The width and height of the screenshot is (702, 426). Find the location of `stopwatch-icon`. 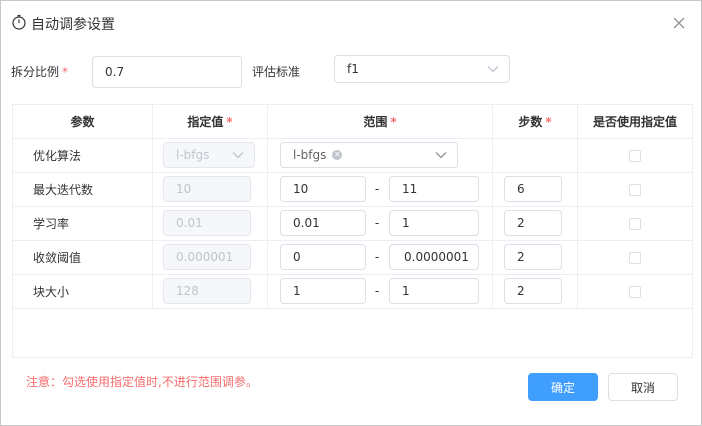

stopwatch-icon is located at coordinates (21, 24).